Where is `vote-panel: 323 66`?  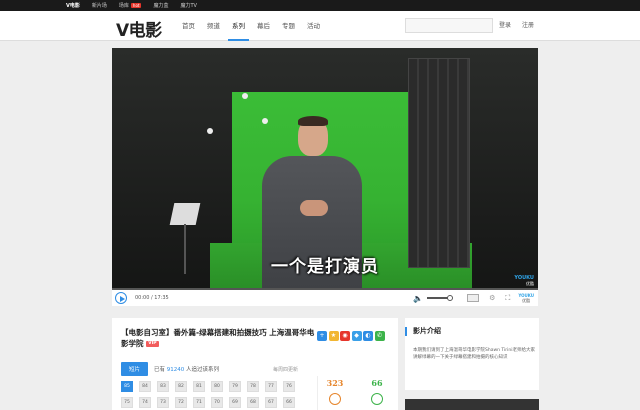
vote-panel: 323 66 is located at coordinates (357, 393).